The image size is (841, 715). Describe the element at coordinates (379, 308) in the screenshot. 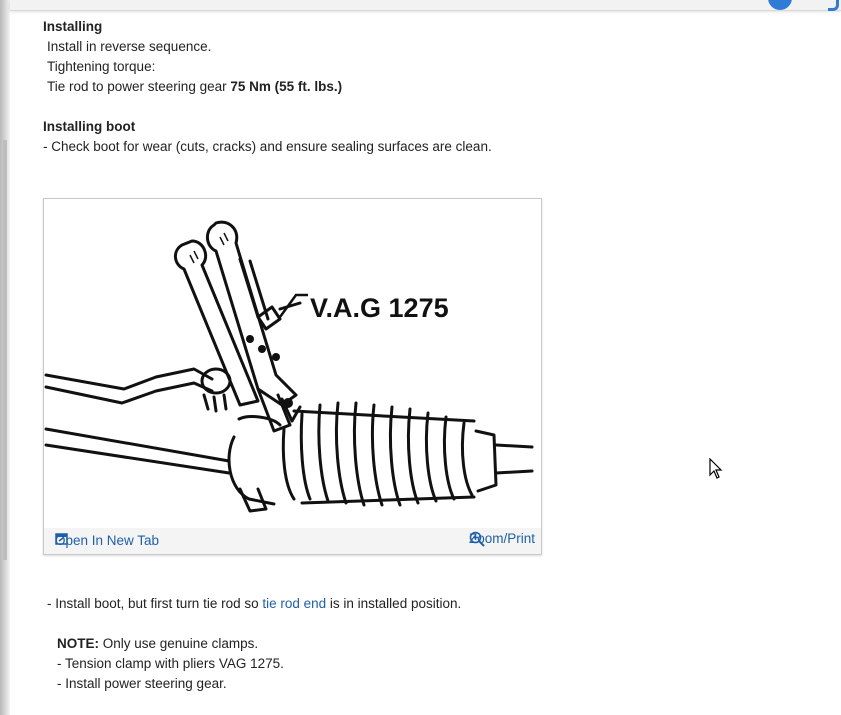

I see `tool-callout-label: V.A.G 1275` at that location.